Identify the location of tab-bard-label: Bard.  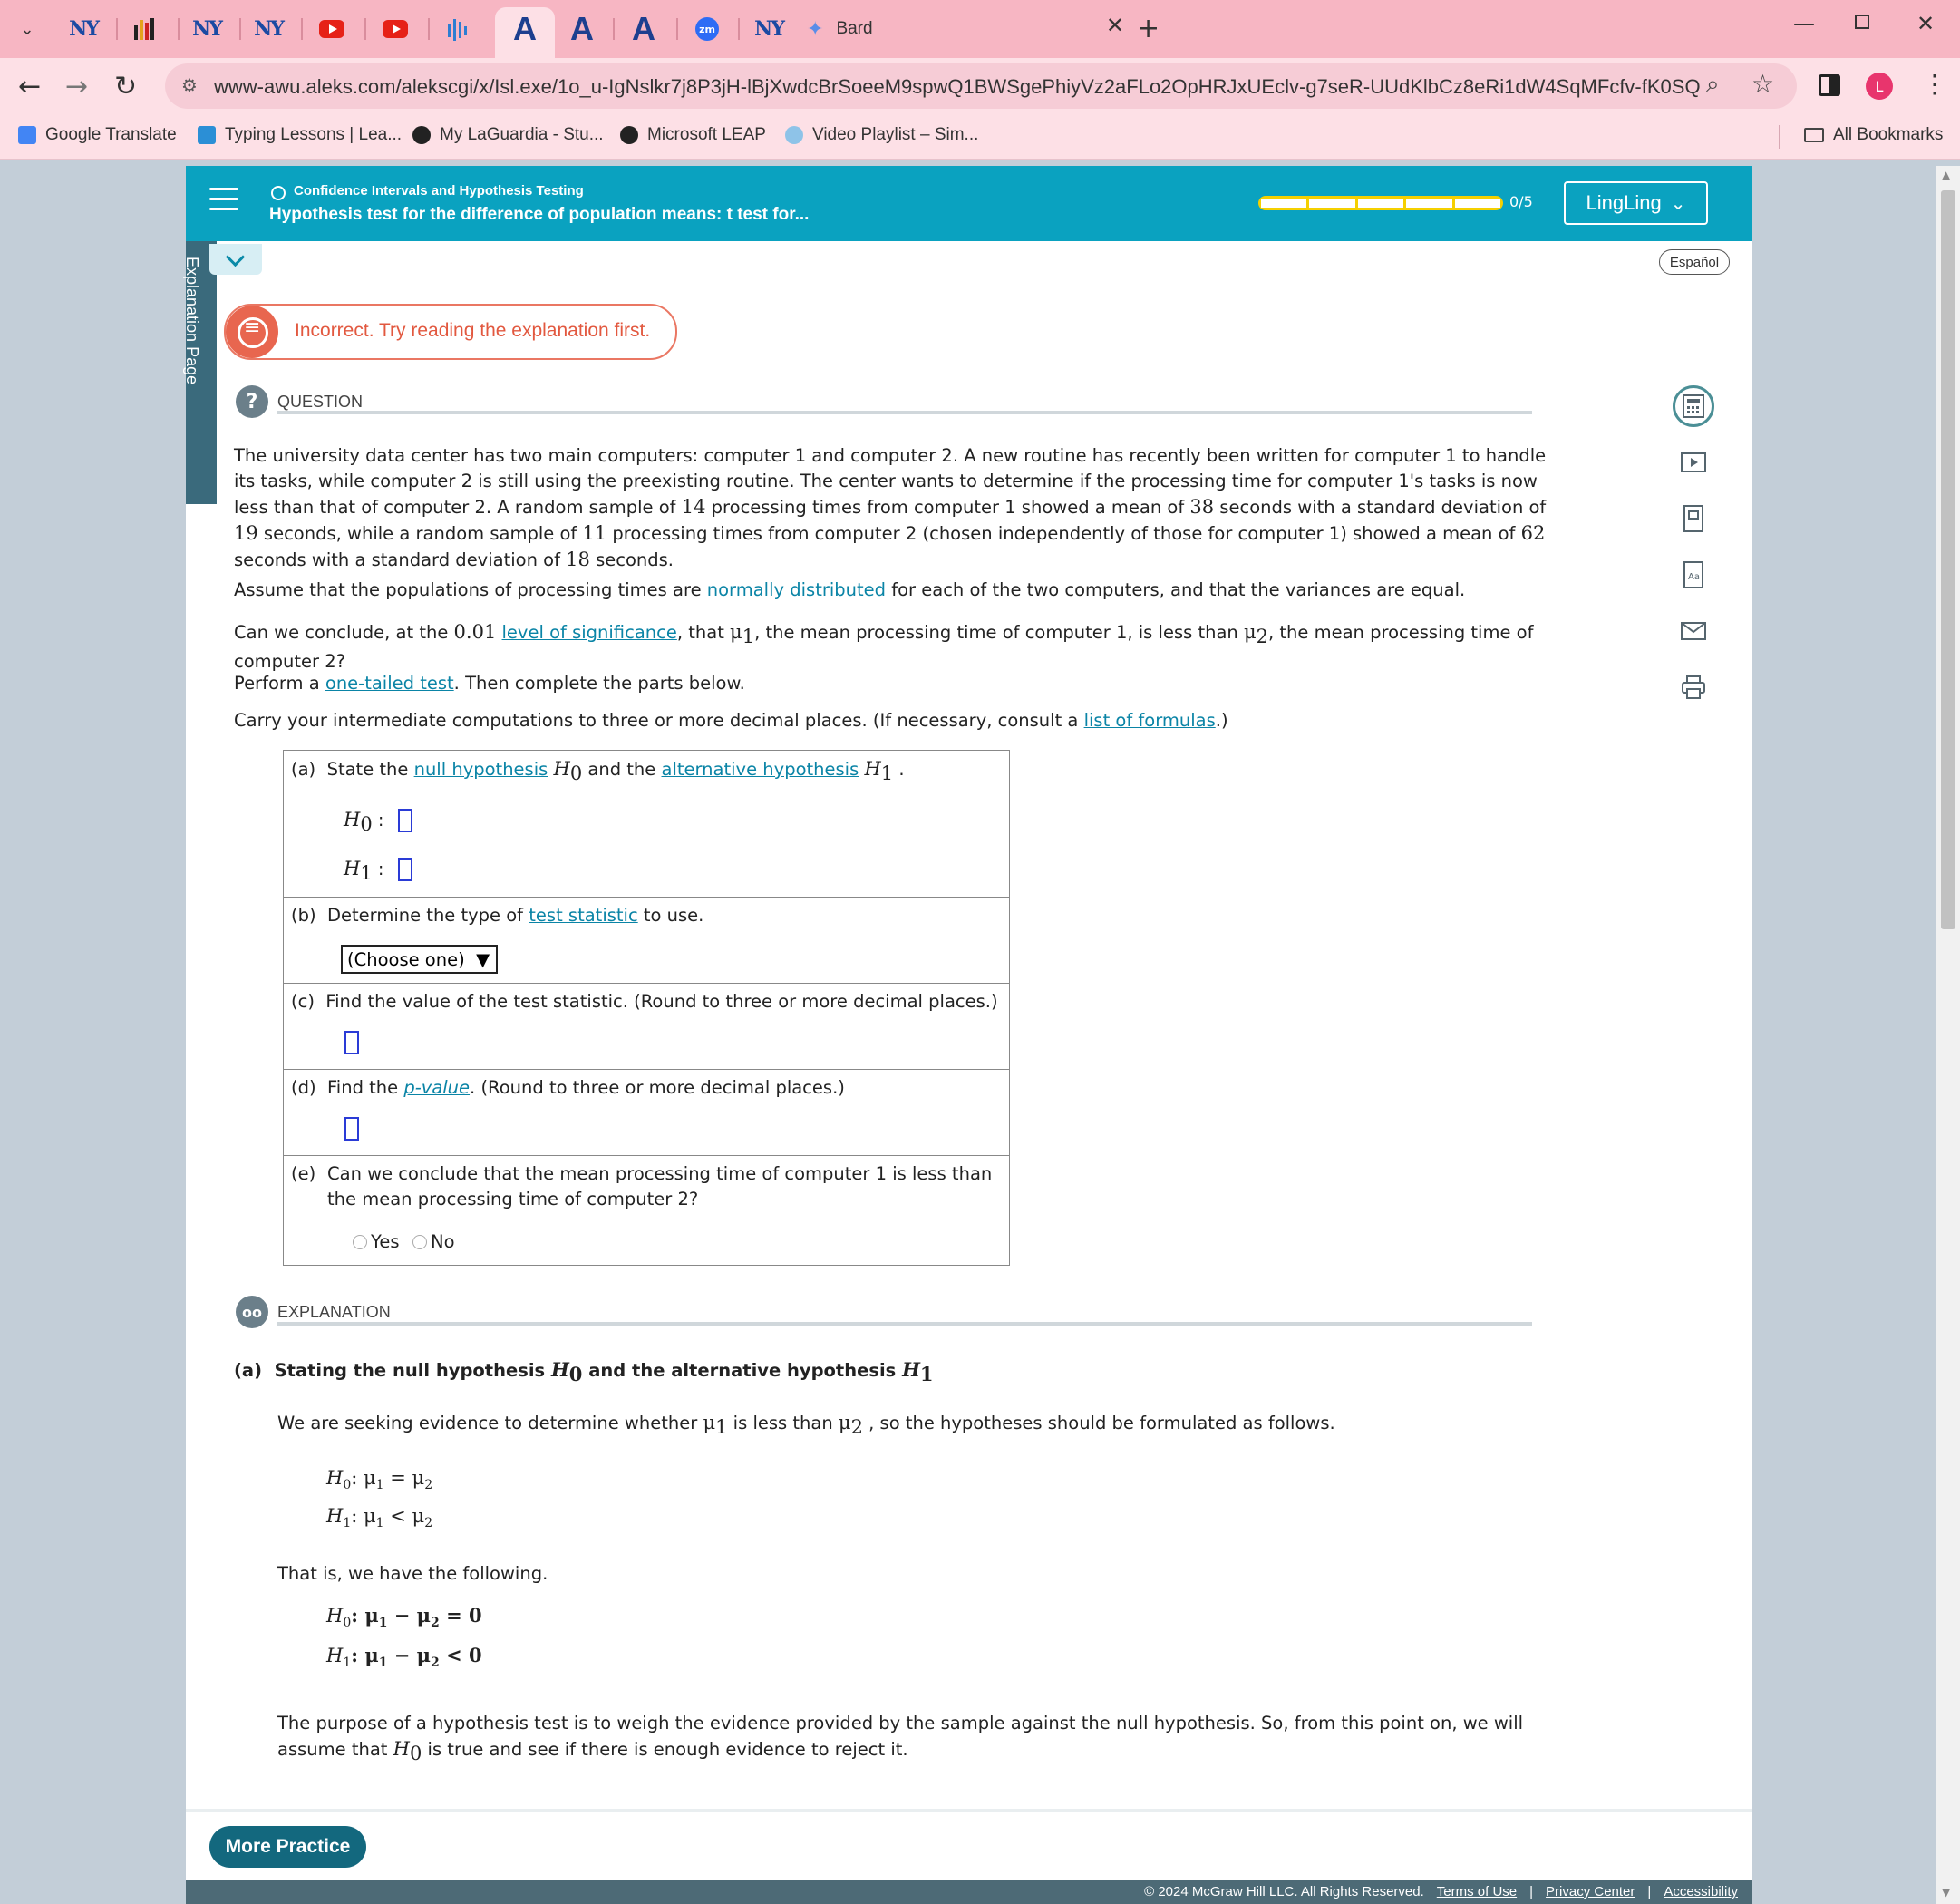
(854, 28).